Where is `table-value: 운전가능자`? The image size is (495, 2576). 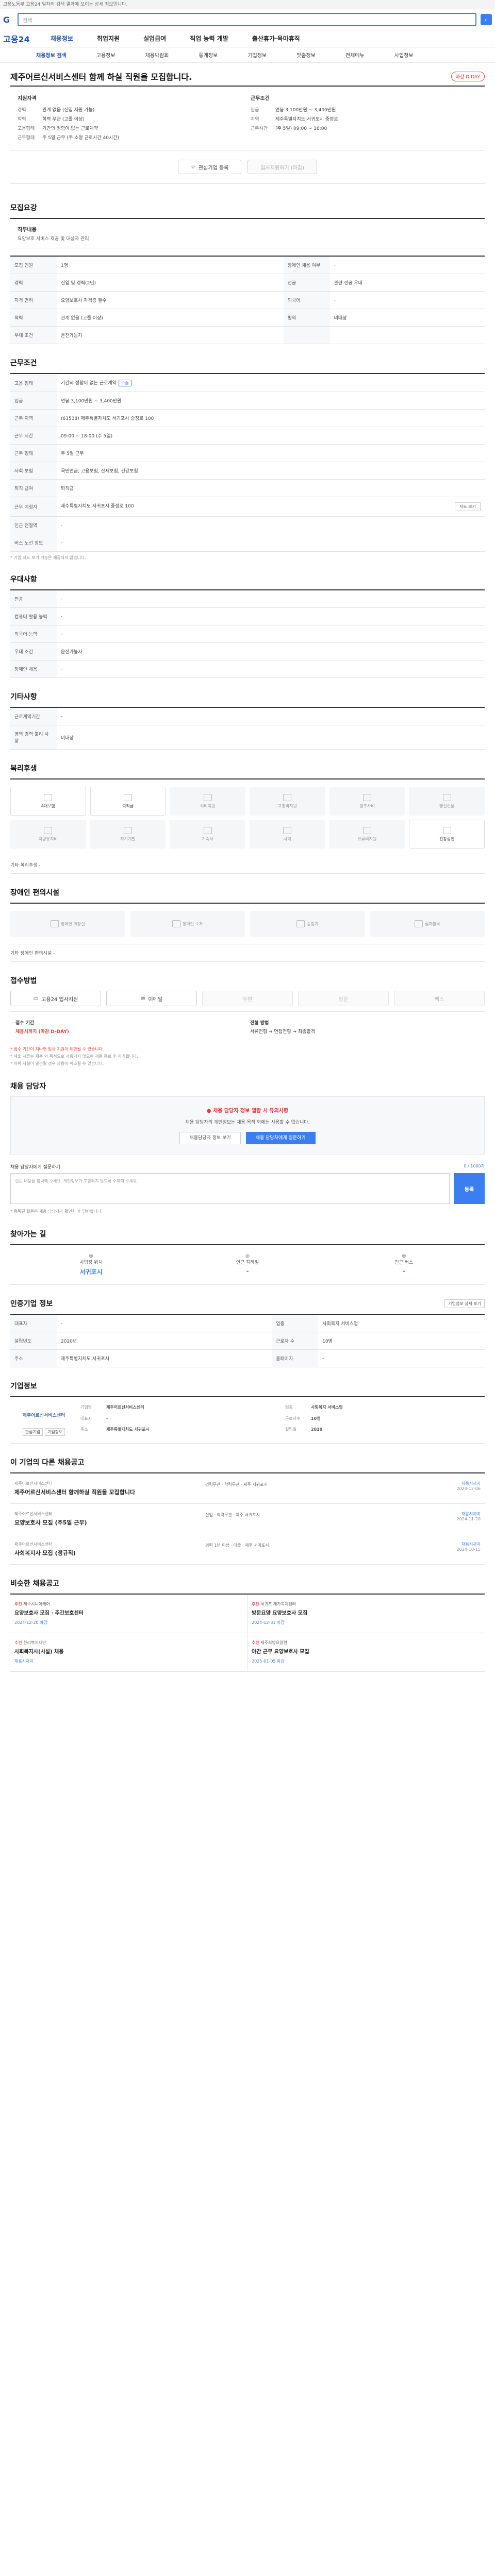
table-value: 운전가능자 is located at coordinates (271, 651).